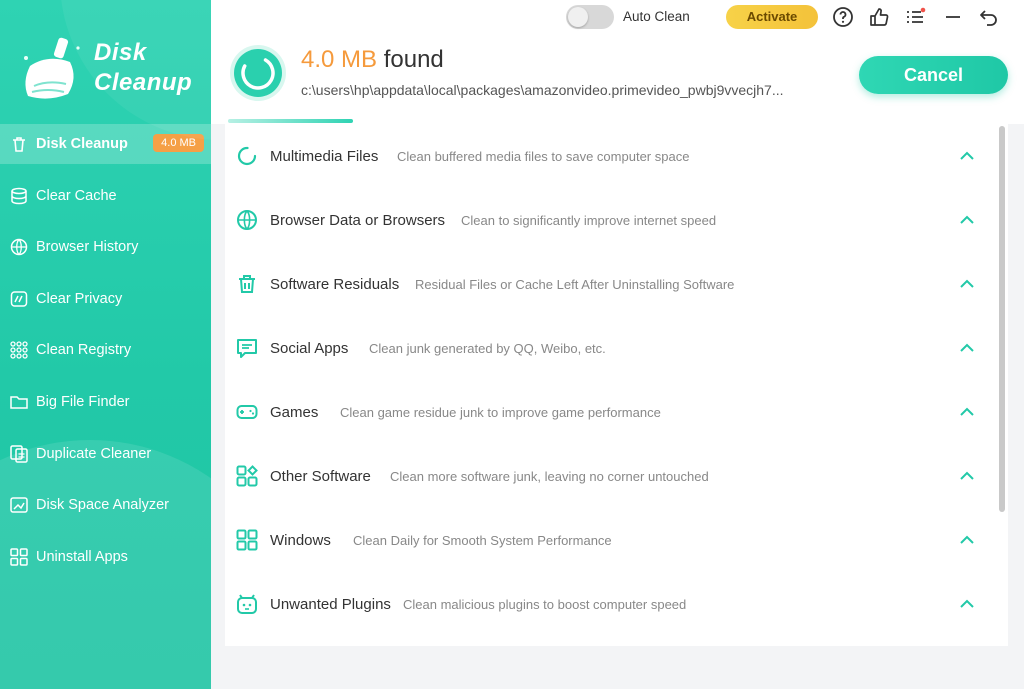 The height and width of the screenshot is (689, 1024). What do you see at coordinates (358, 220) in the screenshot?
I see `category-name: Browser Data or Browsers` at bounding box center [358, 220].